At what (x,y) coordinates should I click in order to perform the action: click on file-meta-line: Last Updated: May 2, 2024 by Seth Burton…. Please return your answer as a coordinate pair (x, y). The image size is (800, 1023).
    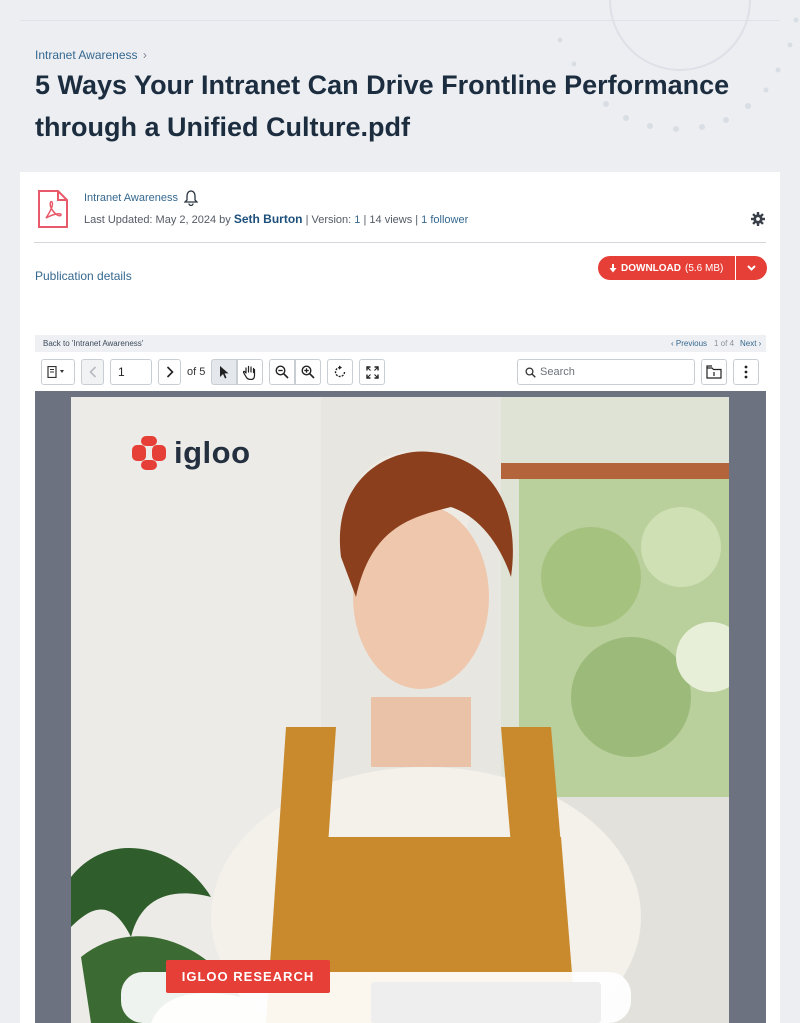
    Looking at the image, I should click on (276, 219).